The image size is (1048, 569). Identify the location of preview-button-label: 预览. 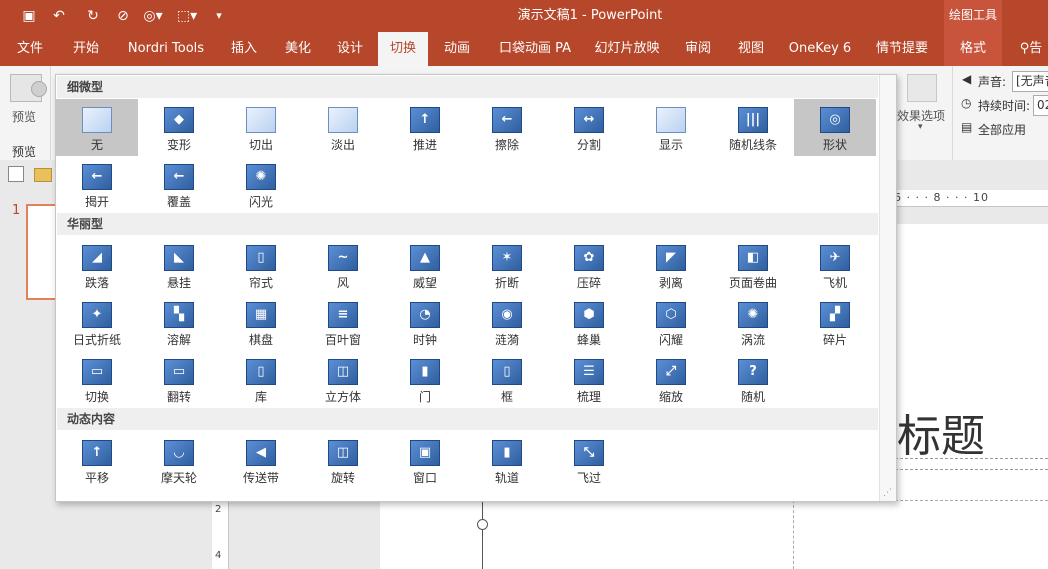
(24, 116).